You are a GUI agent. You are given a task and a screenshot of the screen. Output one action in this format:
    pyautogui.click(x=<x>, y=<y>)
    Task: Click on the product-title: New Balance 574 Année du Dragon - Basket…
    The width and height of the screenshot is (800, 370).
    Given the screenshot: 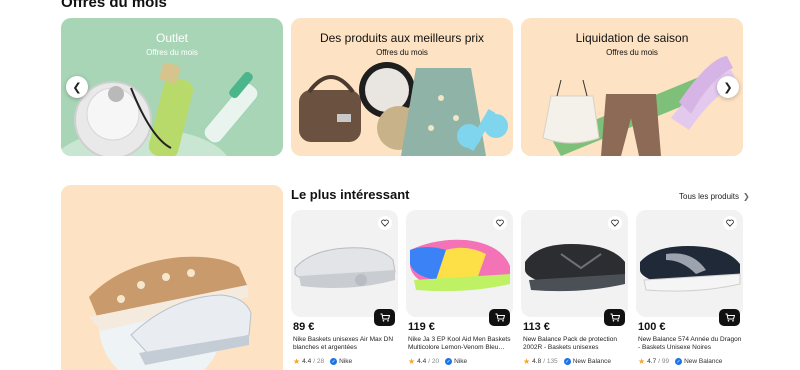 What is the action you would take?
    pyautogui.click(x=690, y=344)
    